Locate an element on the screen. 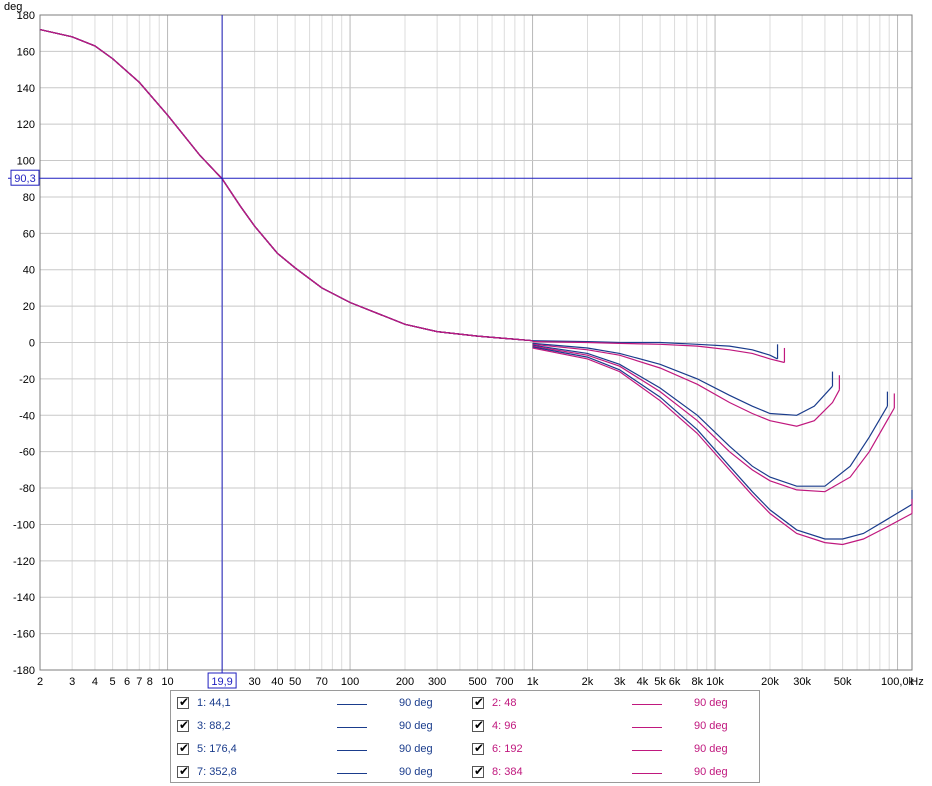 This screenshot has width=932, height=786. y-tick-label: 40 is located at coordinates (29, 271).